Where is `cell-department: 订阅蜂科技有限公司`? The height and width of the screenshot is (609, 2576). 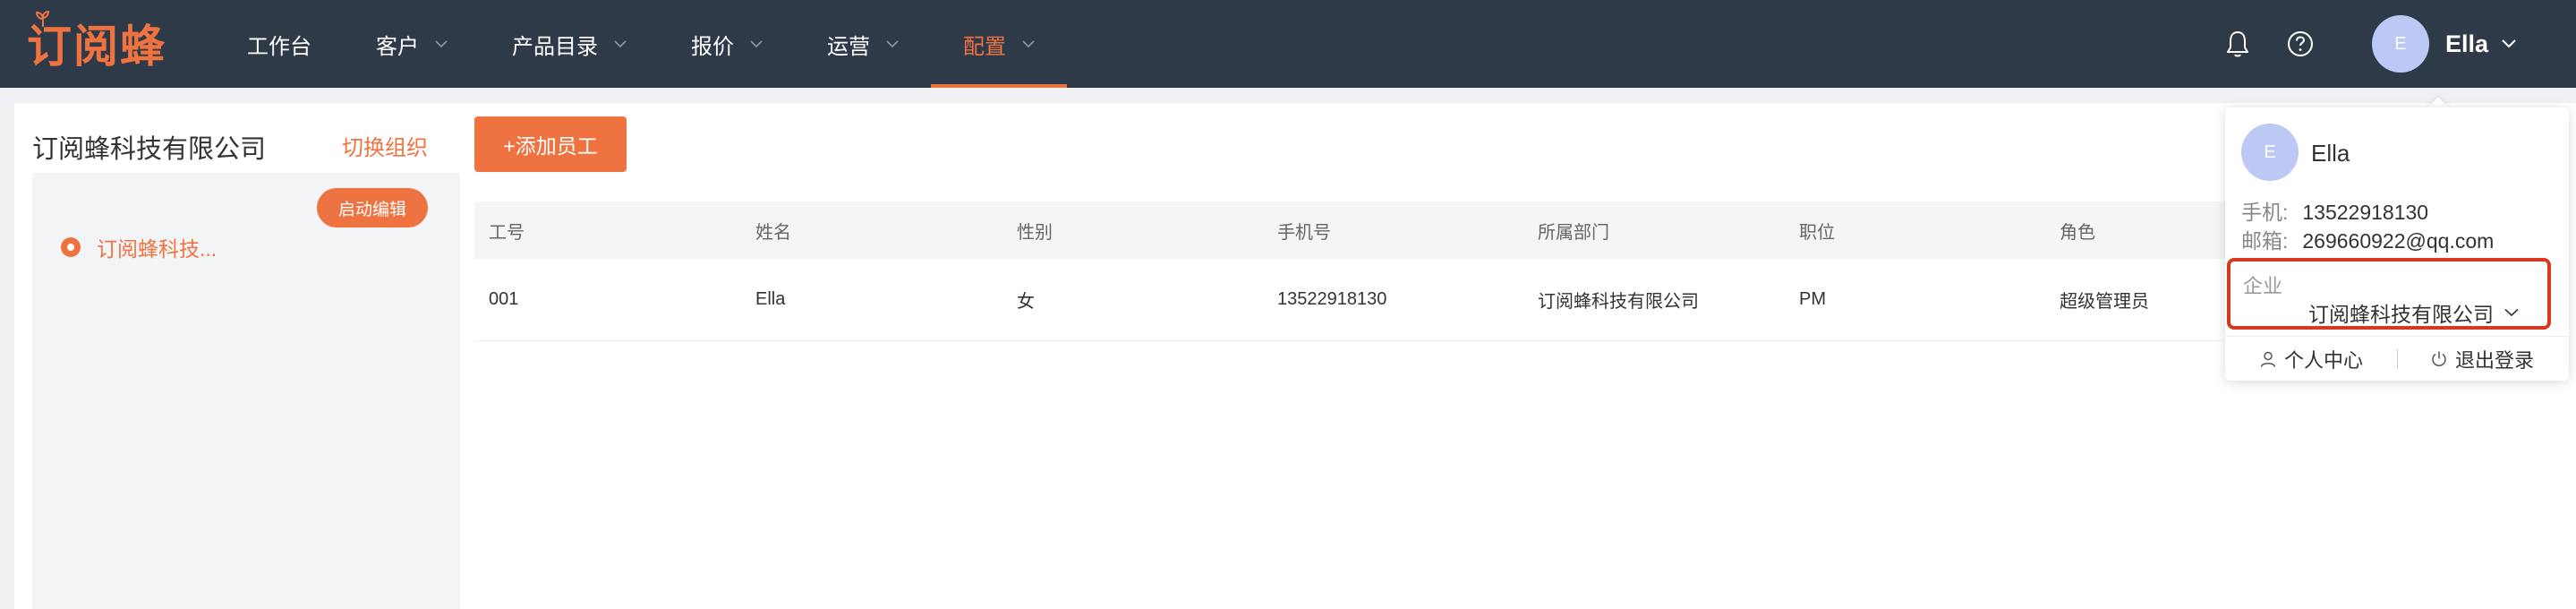 cell-department: 订阅蜂科技有限公司 is located at coordinates (1618, 302).